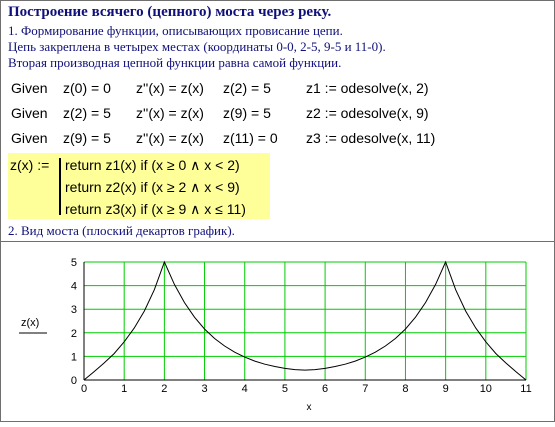  Describe the element at coordinates (30, 165) in the screenshot. I see `piecewise-lhs: z(x) :=` at that location.